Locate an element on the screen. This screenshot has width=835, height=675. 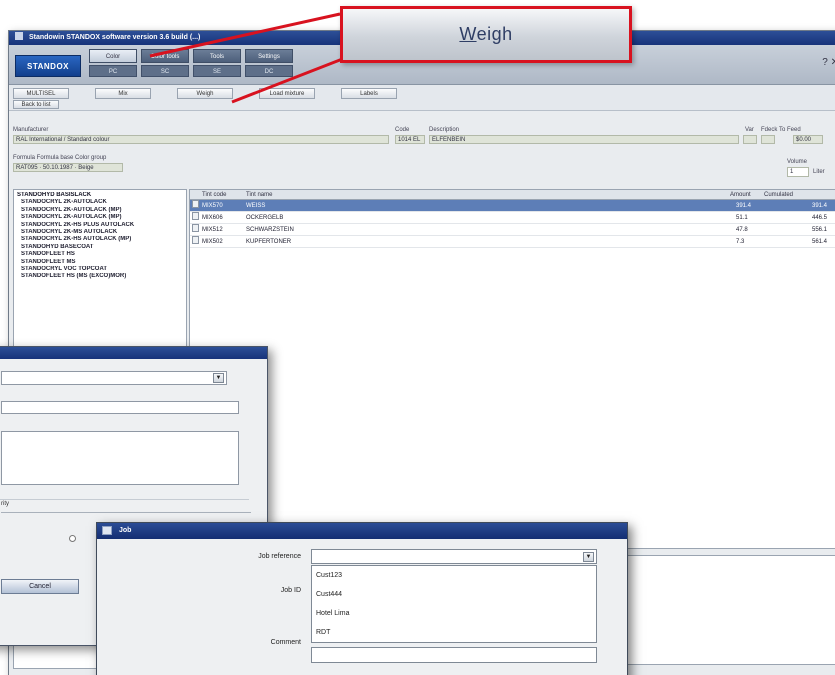
job-reference-combo: ▼ is located at coordinates (454, 556).